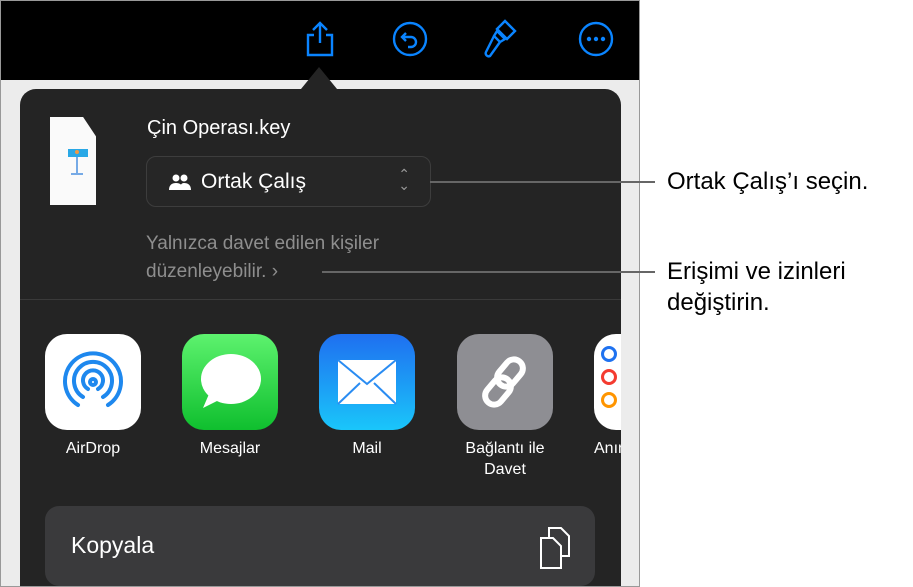  What do you see at coordinates (93, 448) in the screenshot?
I see `app-label: AirDrop` at bounding box center [93, 448].